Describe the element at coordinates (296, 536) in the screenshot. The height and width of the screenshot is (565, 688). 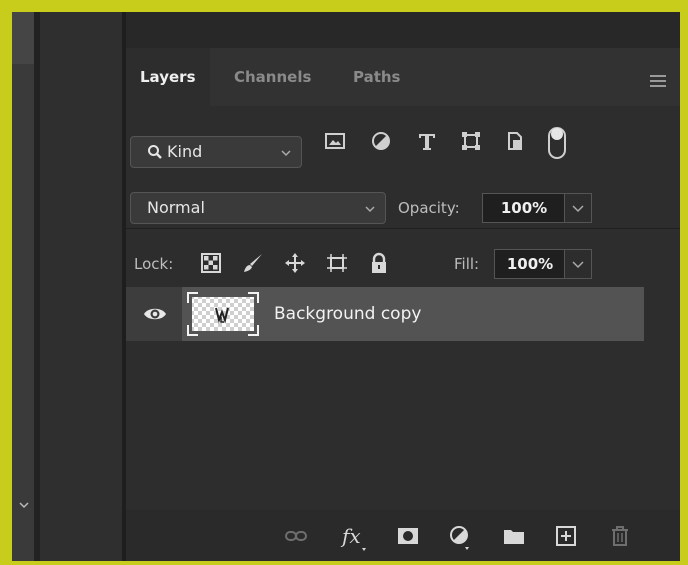
I see `link-layers-icon` at that location.